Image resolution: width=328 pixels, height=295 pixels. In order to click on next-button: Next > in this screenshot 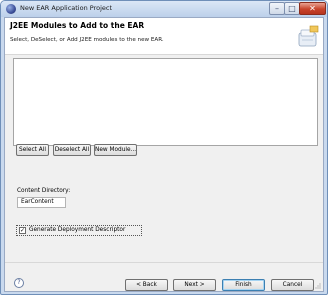, I will do `click(194, 285)`.